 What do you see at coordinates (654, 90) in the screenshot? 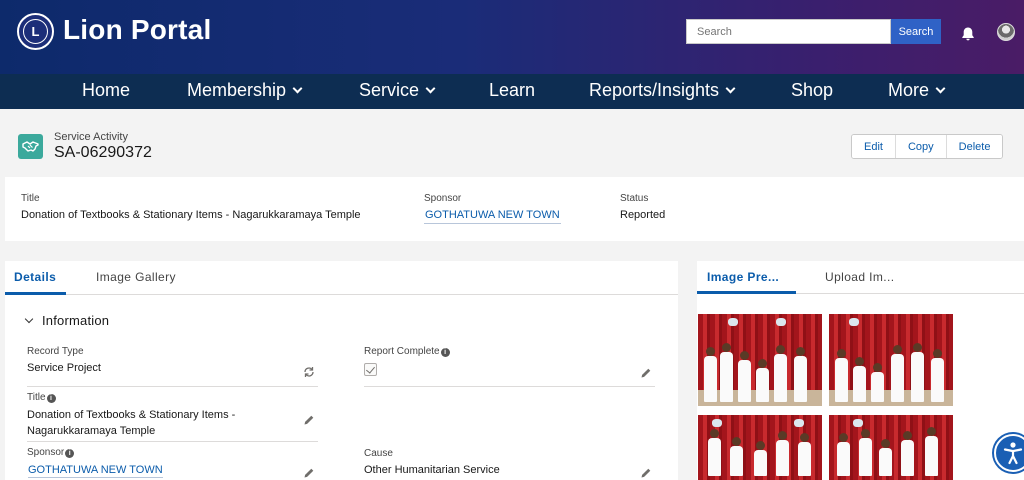
I see `nav-label: Reports/Insights` at bounding box center [654, 90].